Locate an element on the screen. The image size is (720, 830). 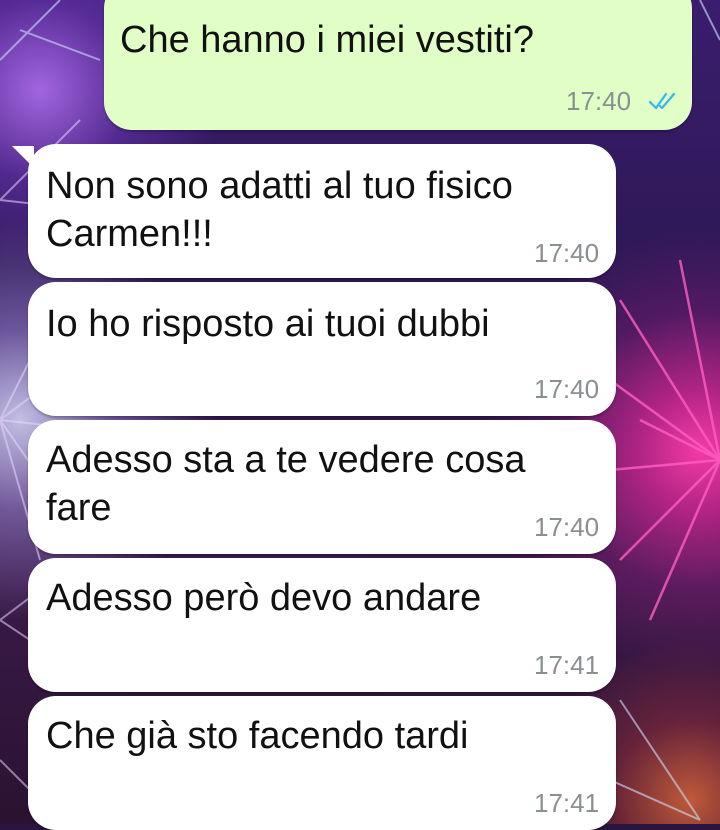
message-text: Adesso però devo andare is located at coordinates (264, 598).